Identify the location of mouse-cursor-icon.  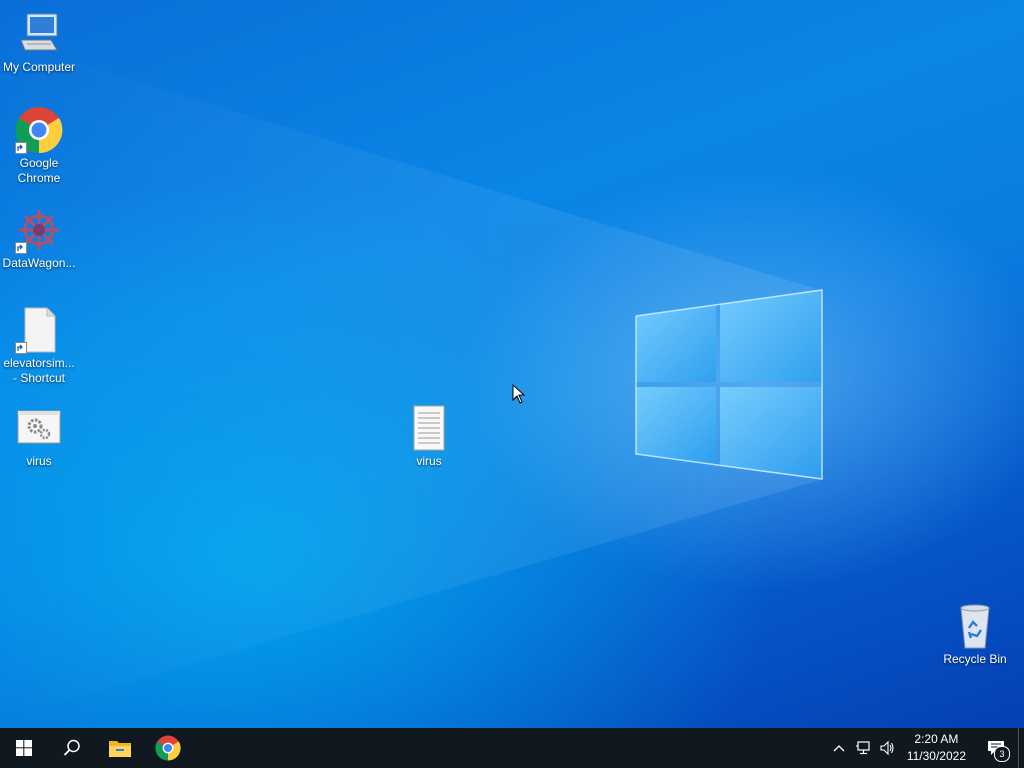
(519, 394).